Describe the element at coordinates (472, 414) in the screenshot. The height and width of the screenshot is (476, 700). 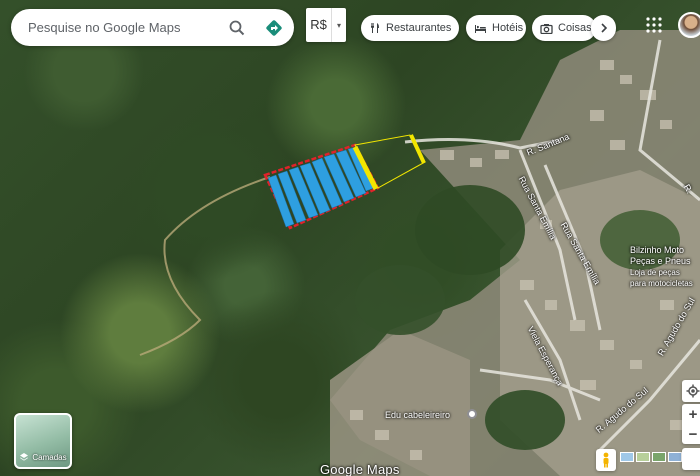
I see `poi-barber-pin` at that location.